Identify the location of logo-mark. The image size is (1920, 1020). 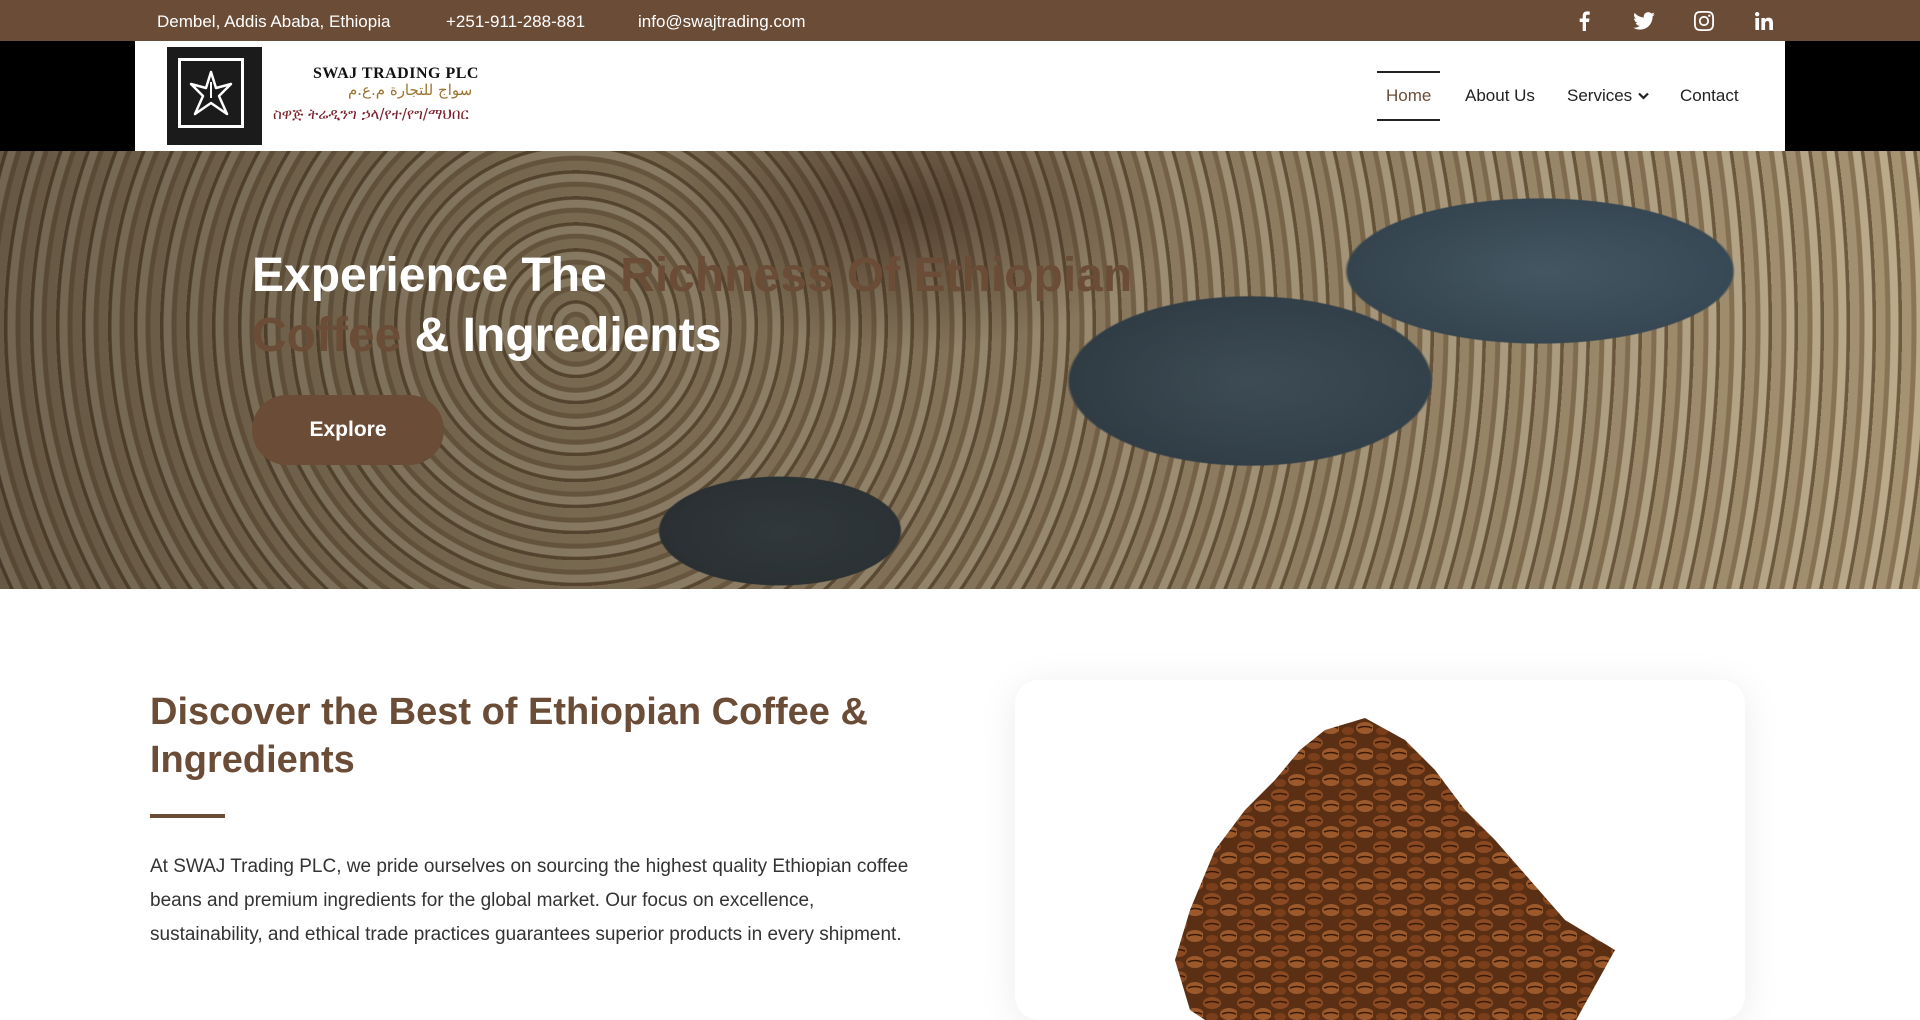
(214, 96).